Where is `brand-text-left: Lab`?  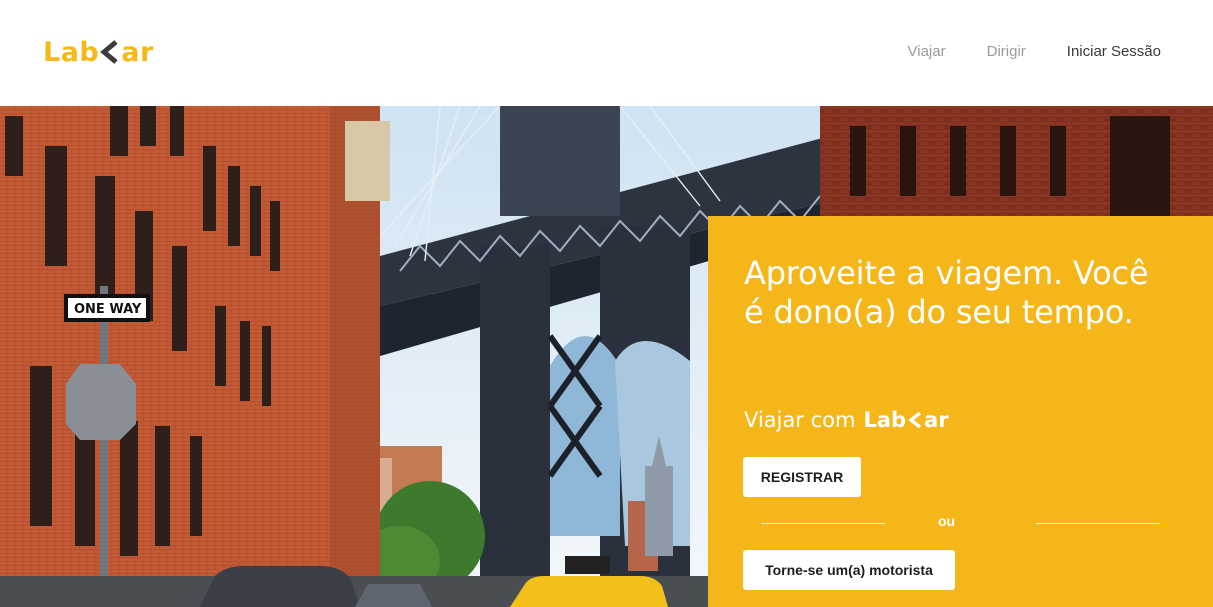 brand-text-left: Lab is located at coordinates (885, 420).